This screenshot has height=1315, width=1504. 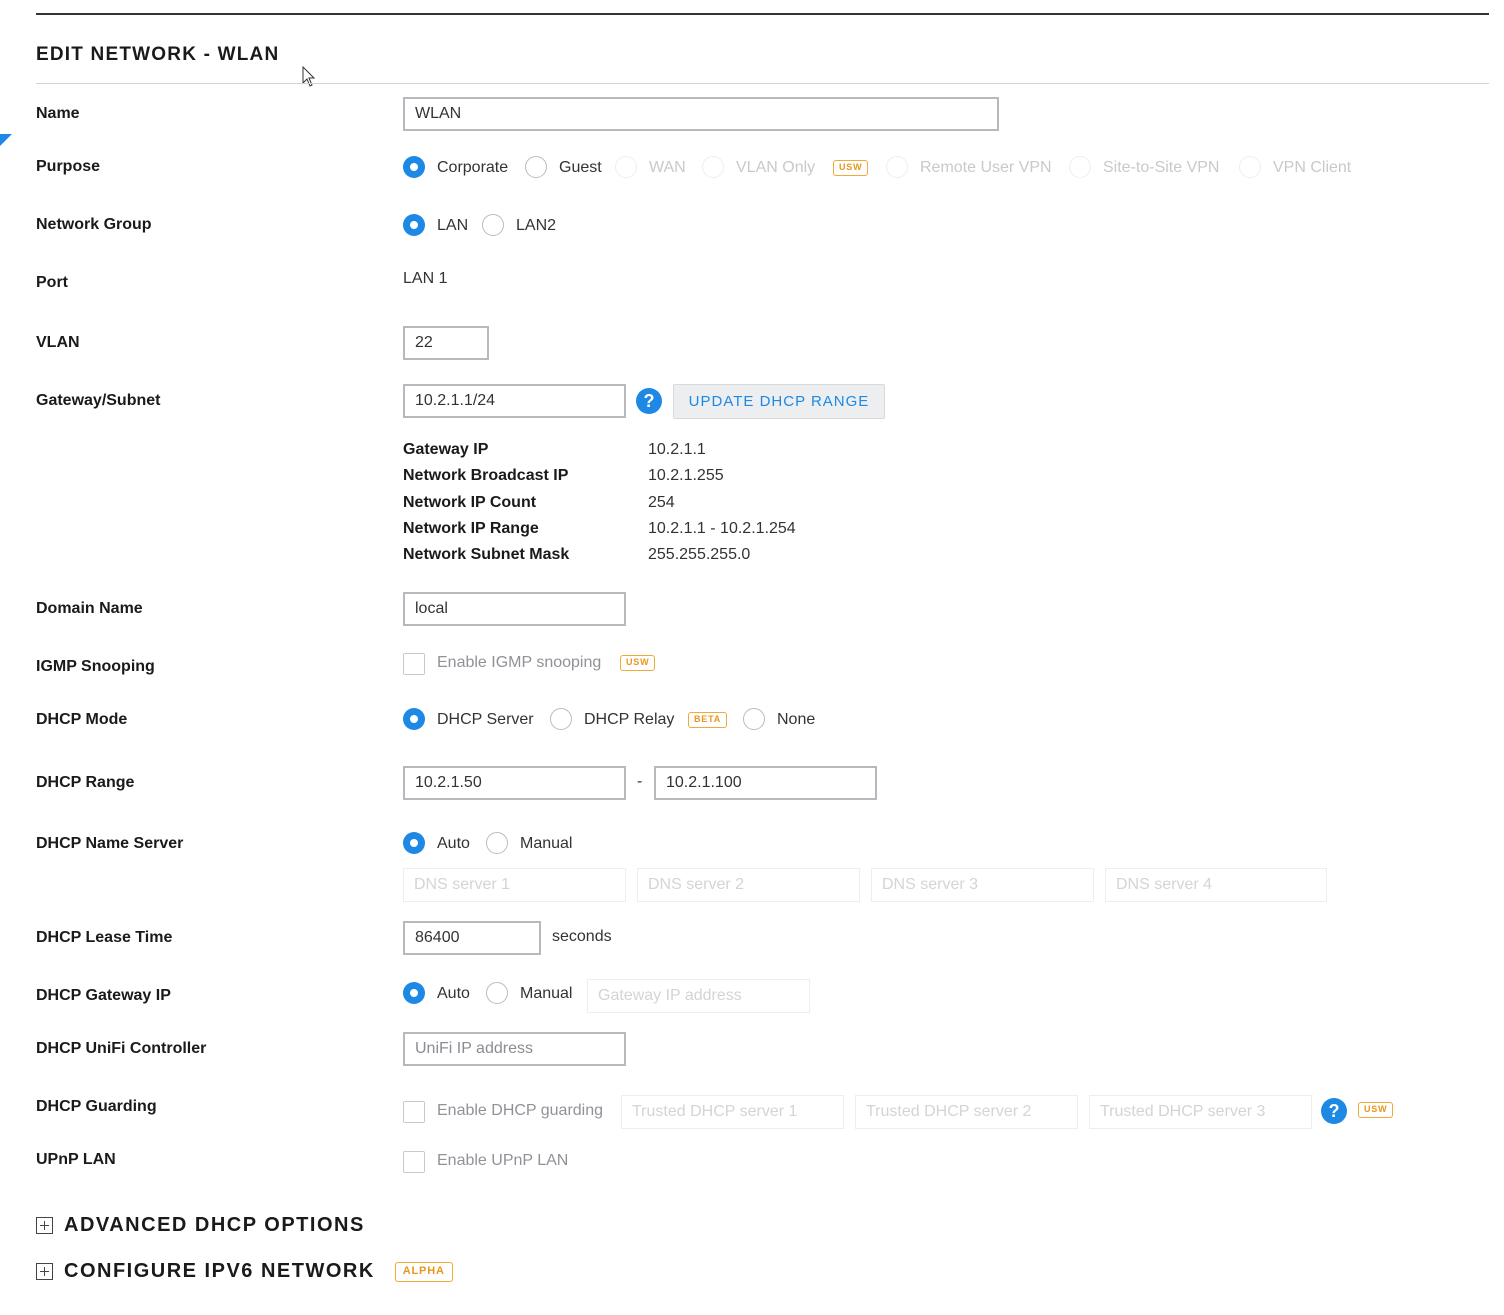 What do you see at coordinates (453, 993) in the screenshot?
I see `gateway-ip-auto-label: Auto` at bounding box center [453, 993].